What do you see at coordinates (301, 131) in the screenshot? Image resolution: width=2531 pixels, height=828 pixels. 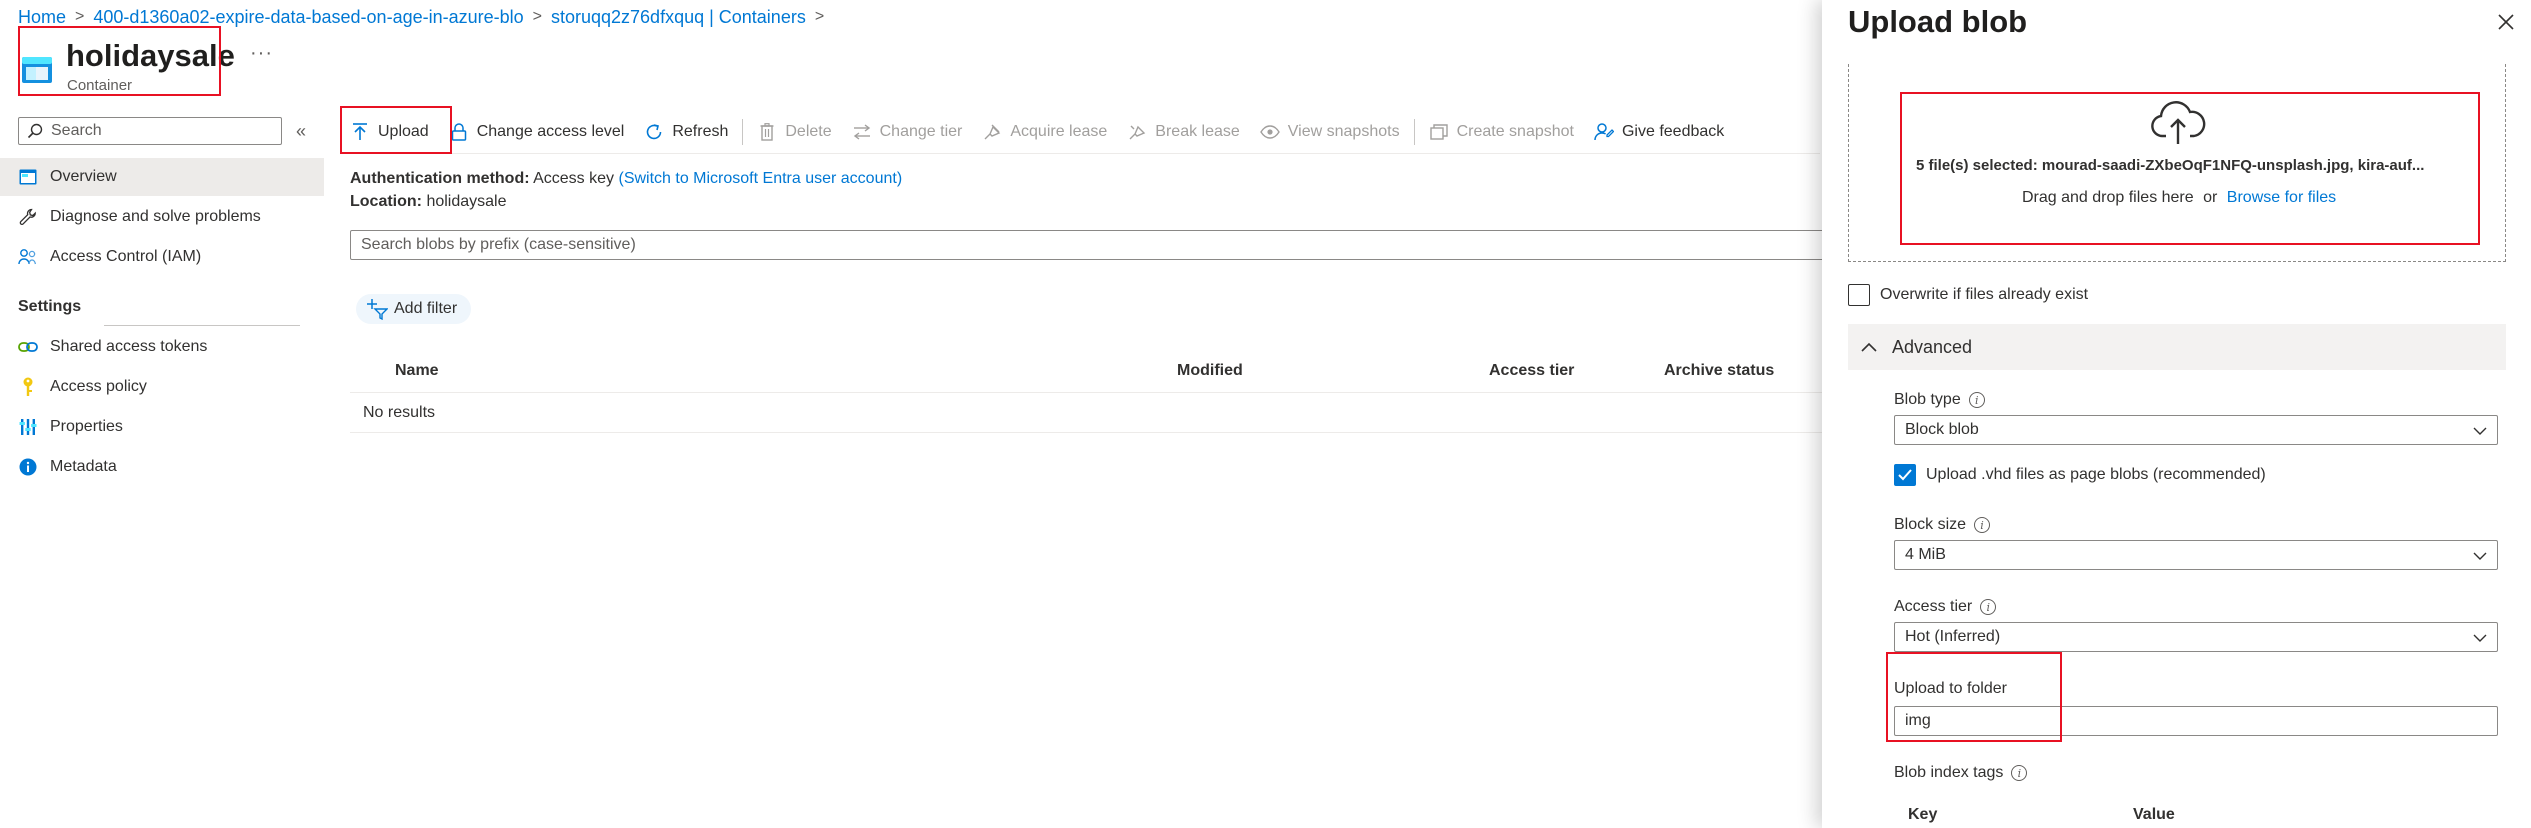 I see `collapse-sidebar-button: «` at bounding box center [301, 131].